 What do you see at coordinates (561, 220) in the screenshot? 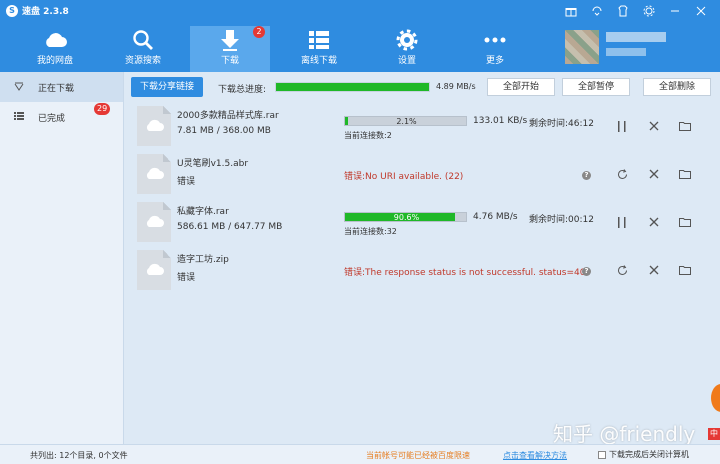
I see `file-remaining-time: 剩余时间:00:12` at bounding box center [561, 220].